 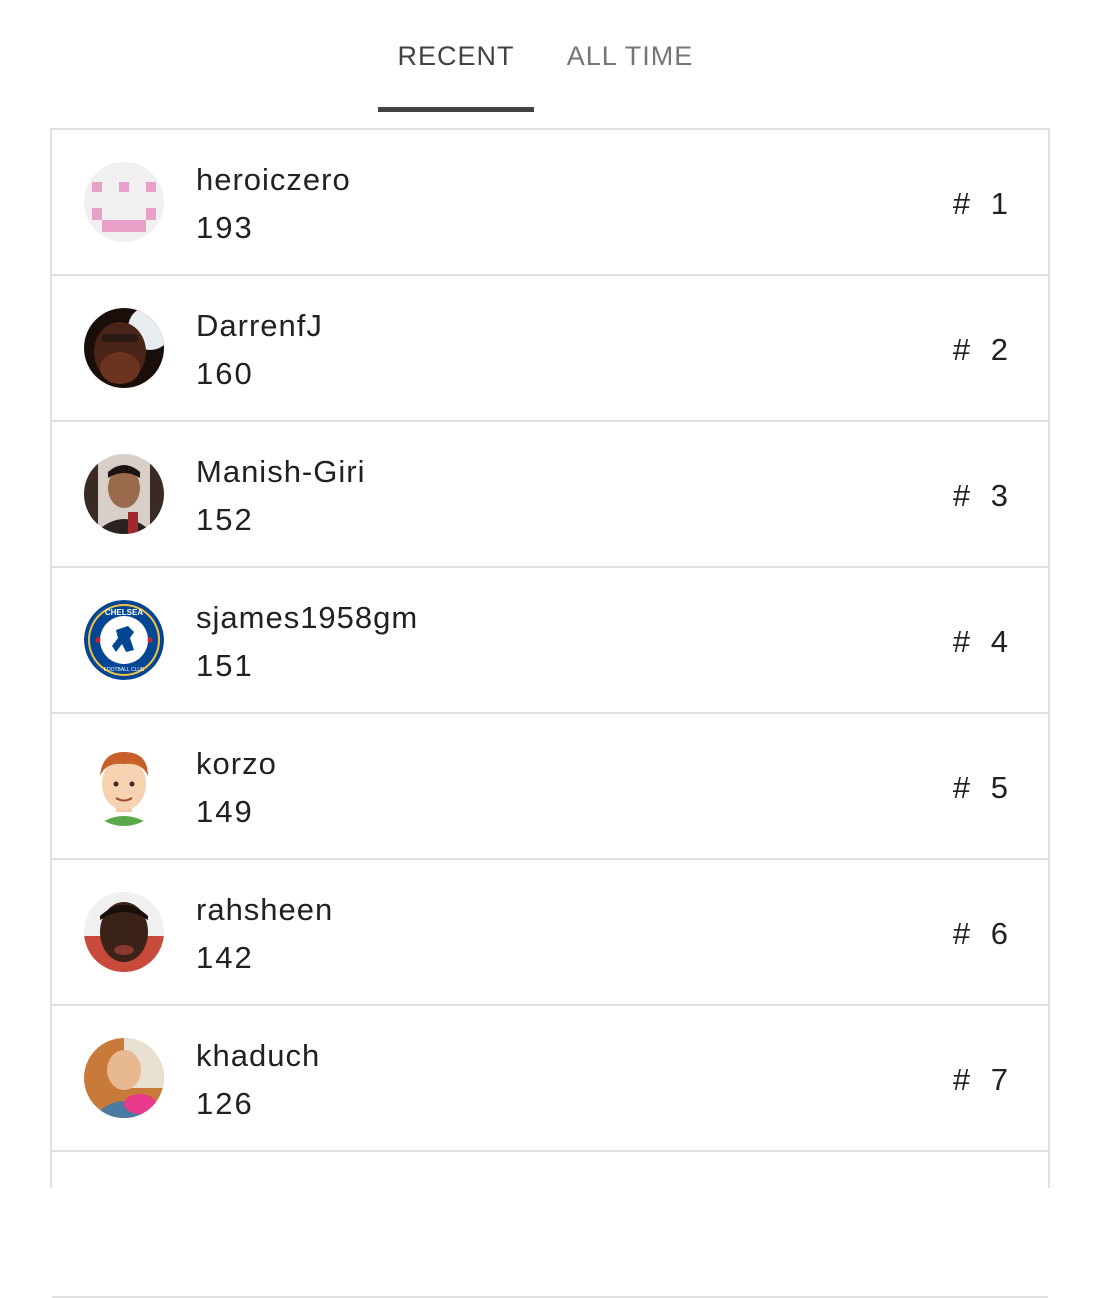 I want to click on username: khaduch, so click(x=258, y=1055).